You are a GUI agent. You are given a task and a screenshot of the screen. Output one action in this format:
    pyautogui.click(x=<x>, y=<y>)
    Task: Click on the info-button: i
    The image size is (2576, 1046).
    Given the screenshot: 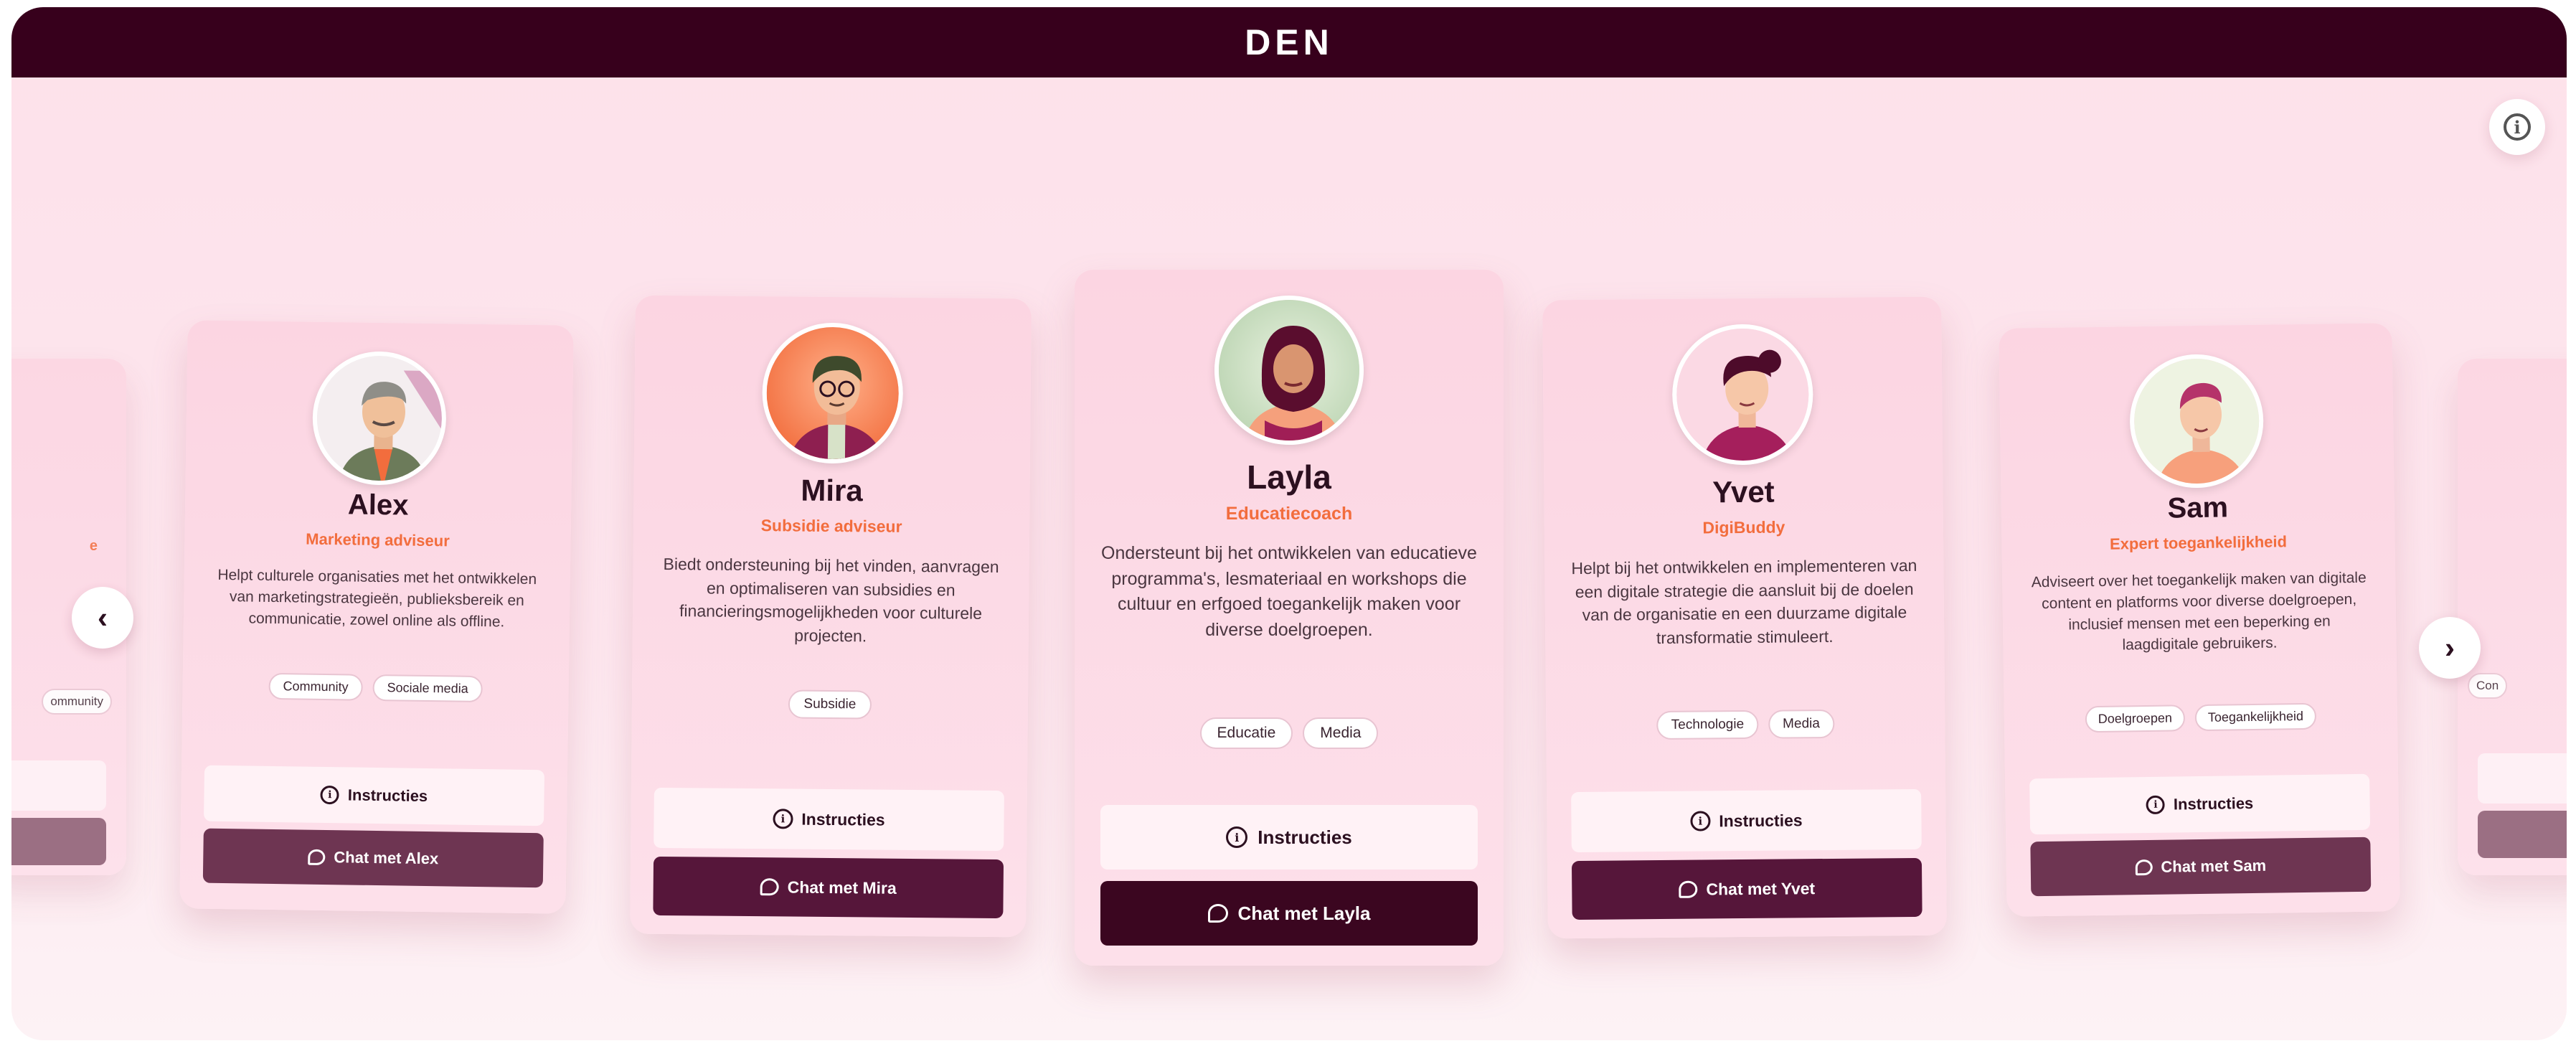 What is the action you would take?
    pyautogui.click(x=2517, y=127)
    